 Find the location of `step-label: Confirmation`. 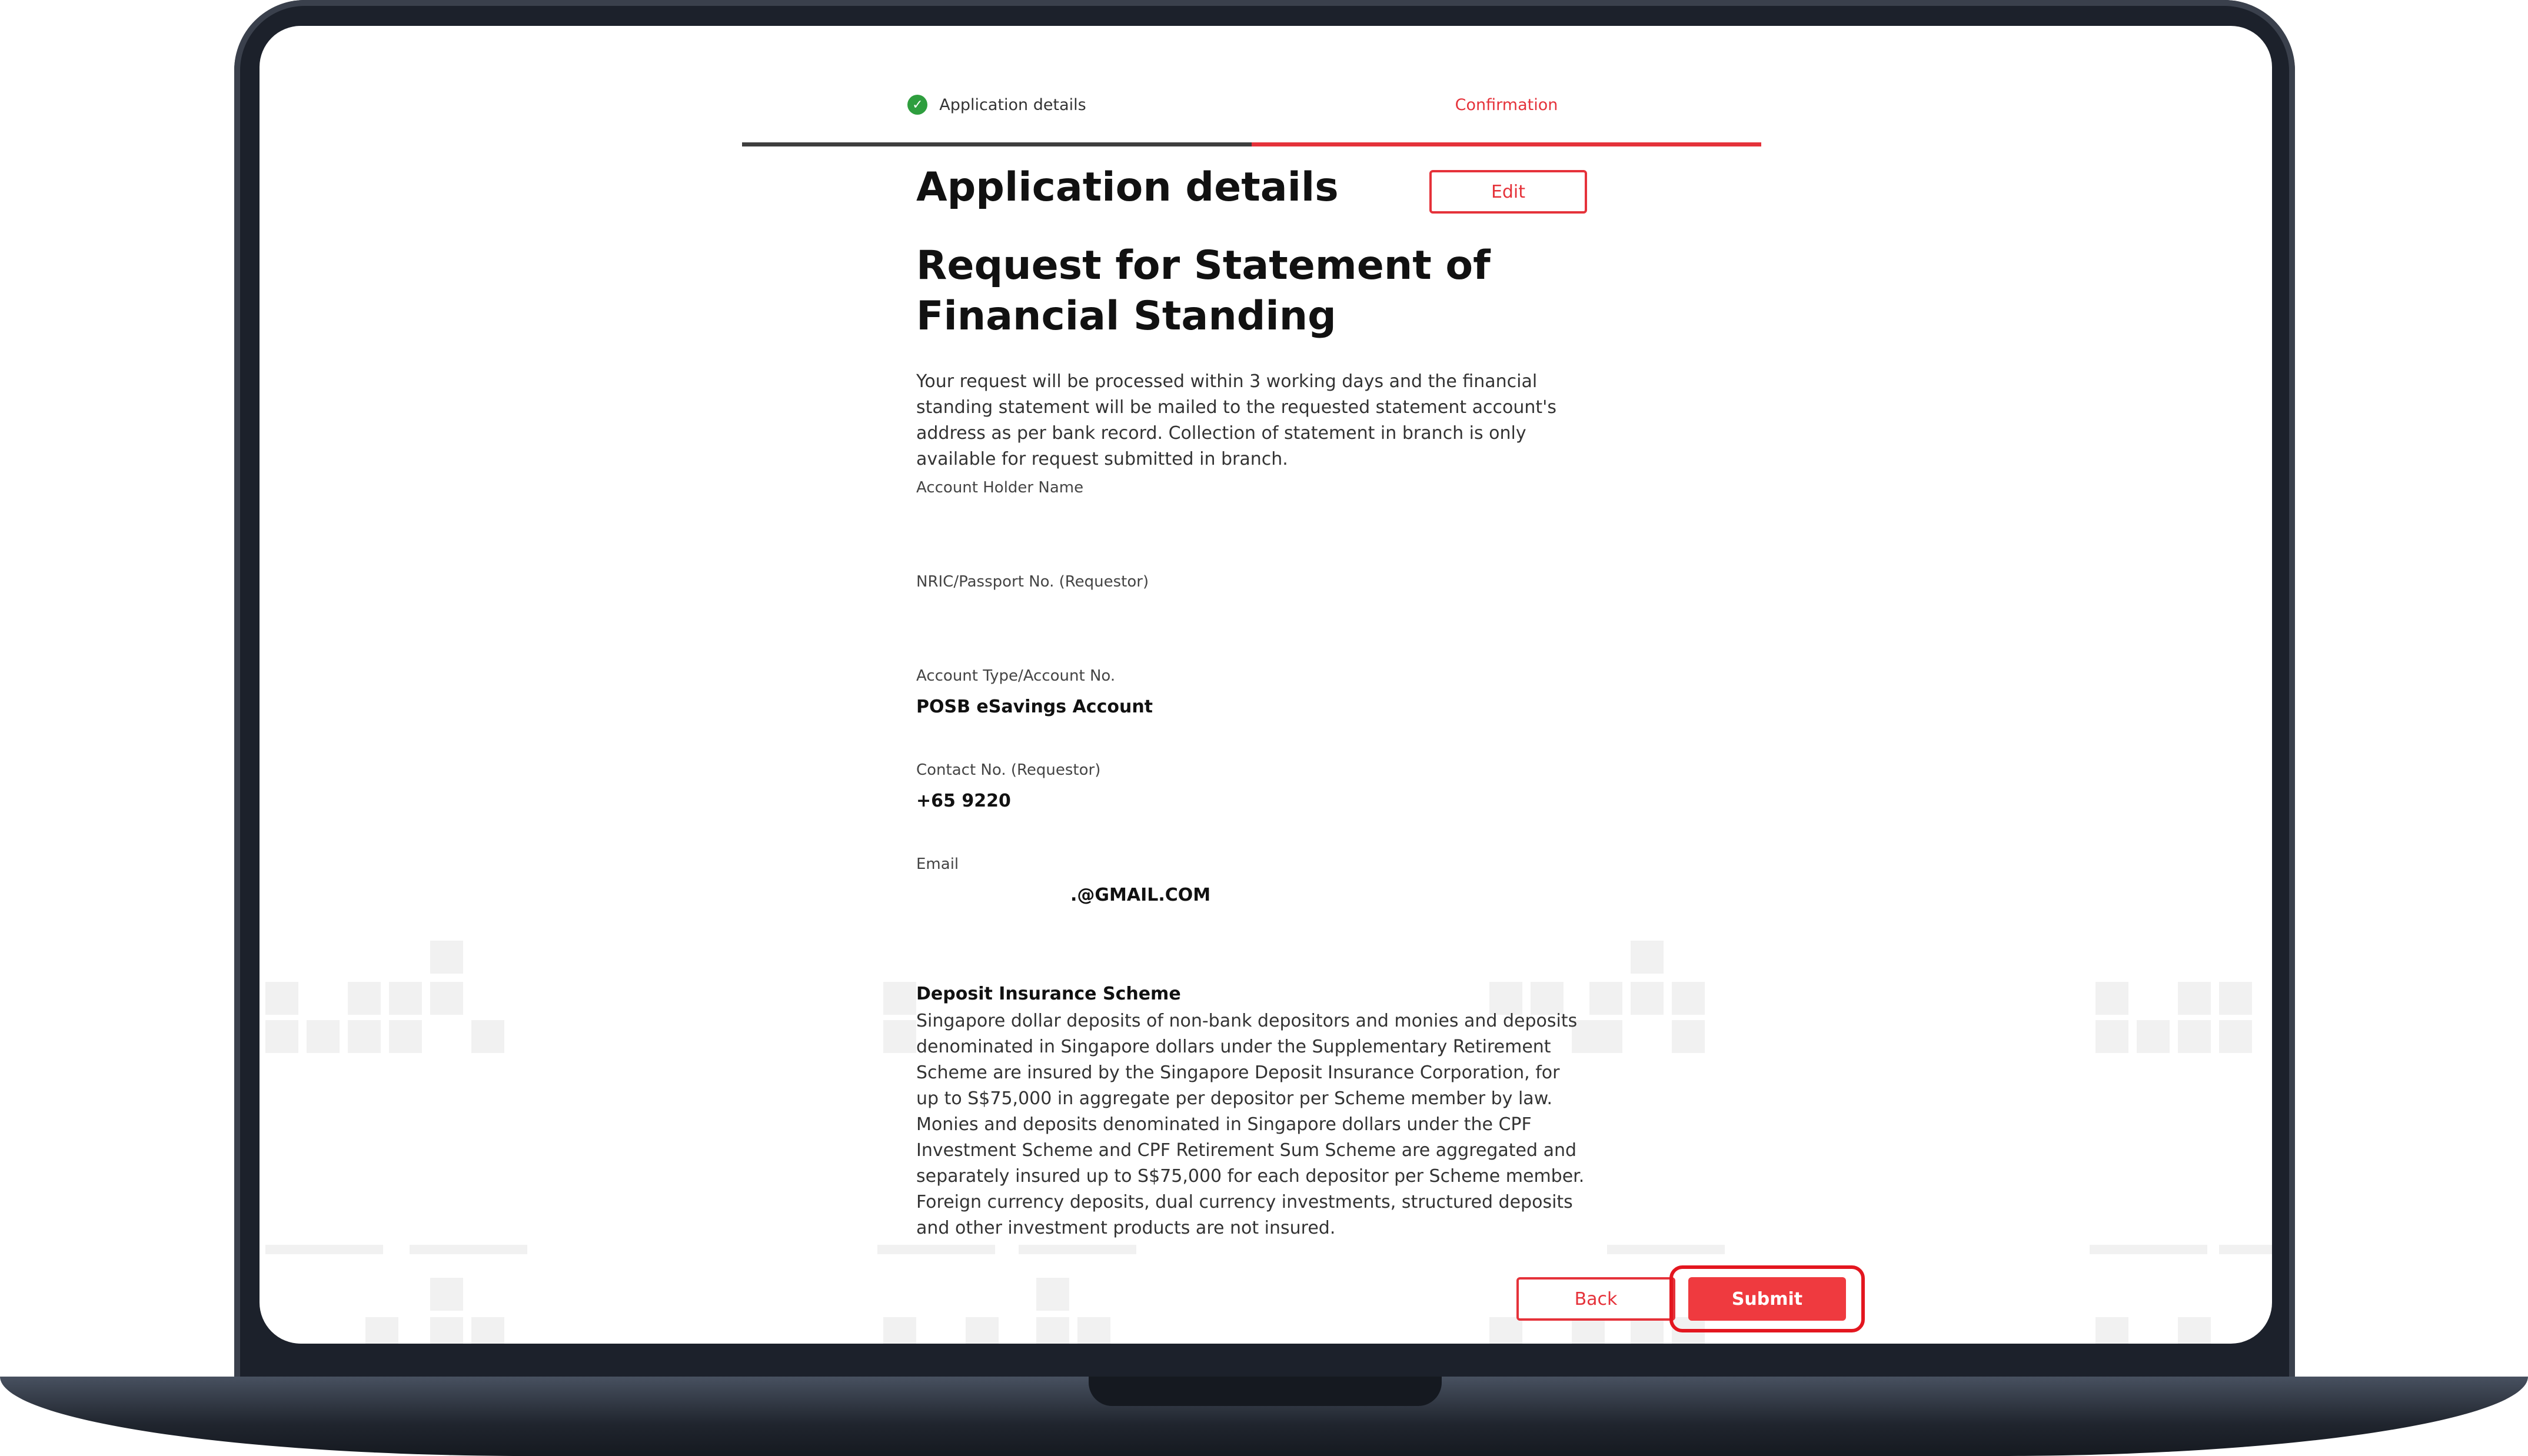

step-label: Confirmation is located at coordinates (1507, 104).